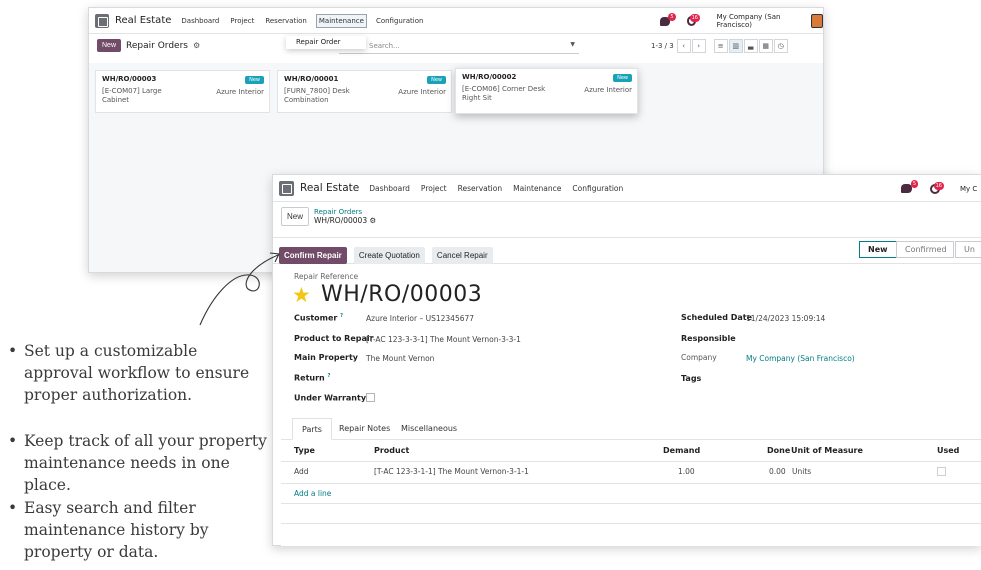 The width and height of the screenshot is (981, 570). Describe the element at coordinates (318, 42) in the screenshot. I see `dropdown-item-repair-order: Repair Order` at that location.